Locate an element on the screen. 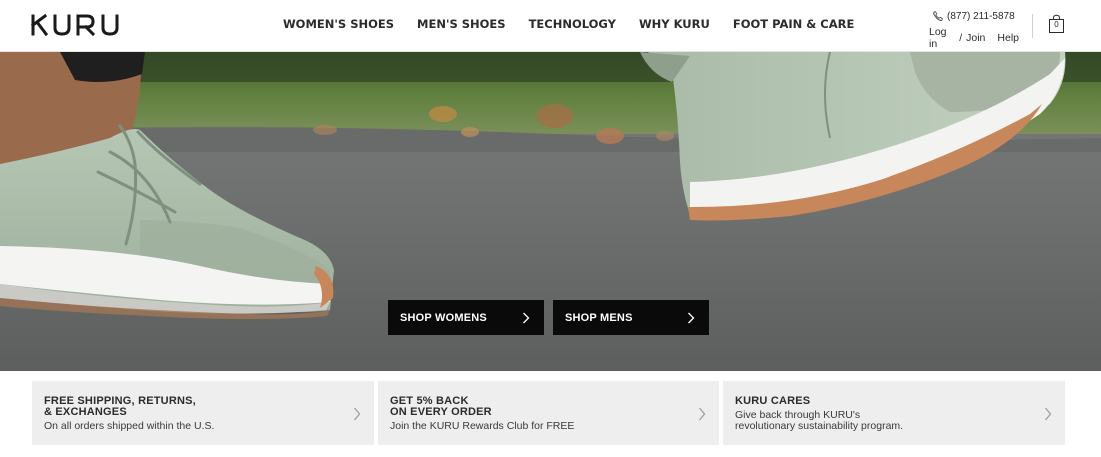  promo-subtitle-line2: revolutionary sustainability program. is located at coordinates (819, 426).